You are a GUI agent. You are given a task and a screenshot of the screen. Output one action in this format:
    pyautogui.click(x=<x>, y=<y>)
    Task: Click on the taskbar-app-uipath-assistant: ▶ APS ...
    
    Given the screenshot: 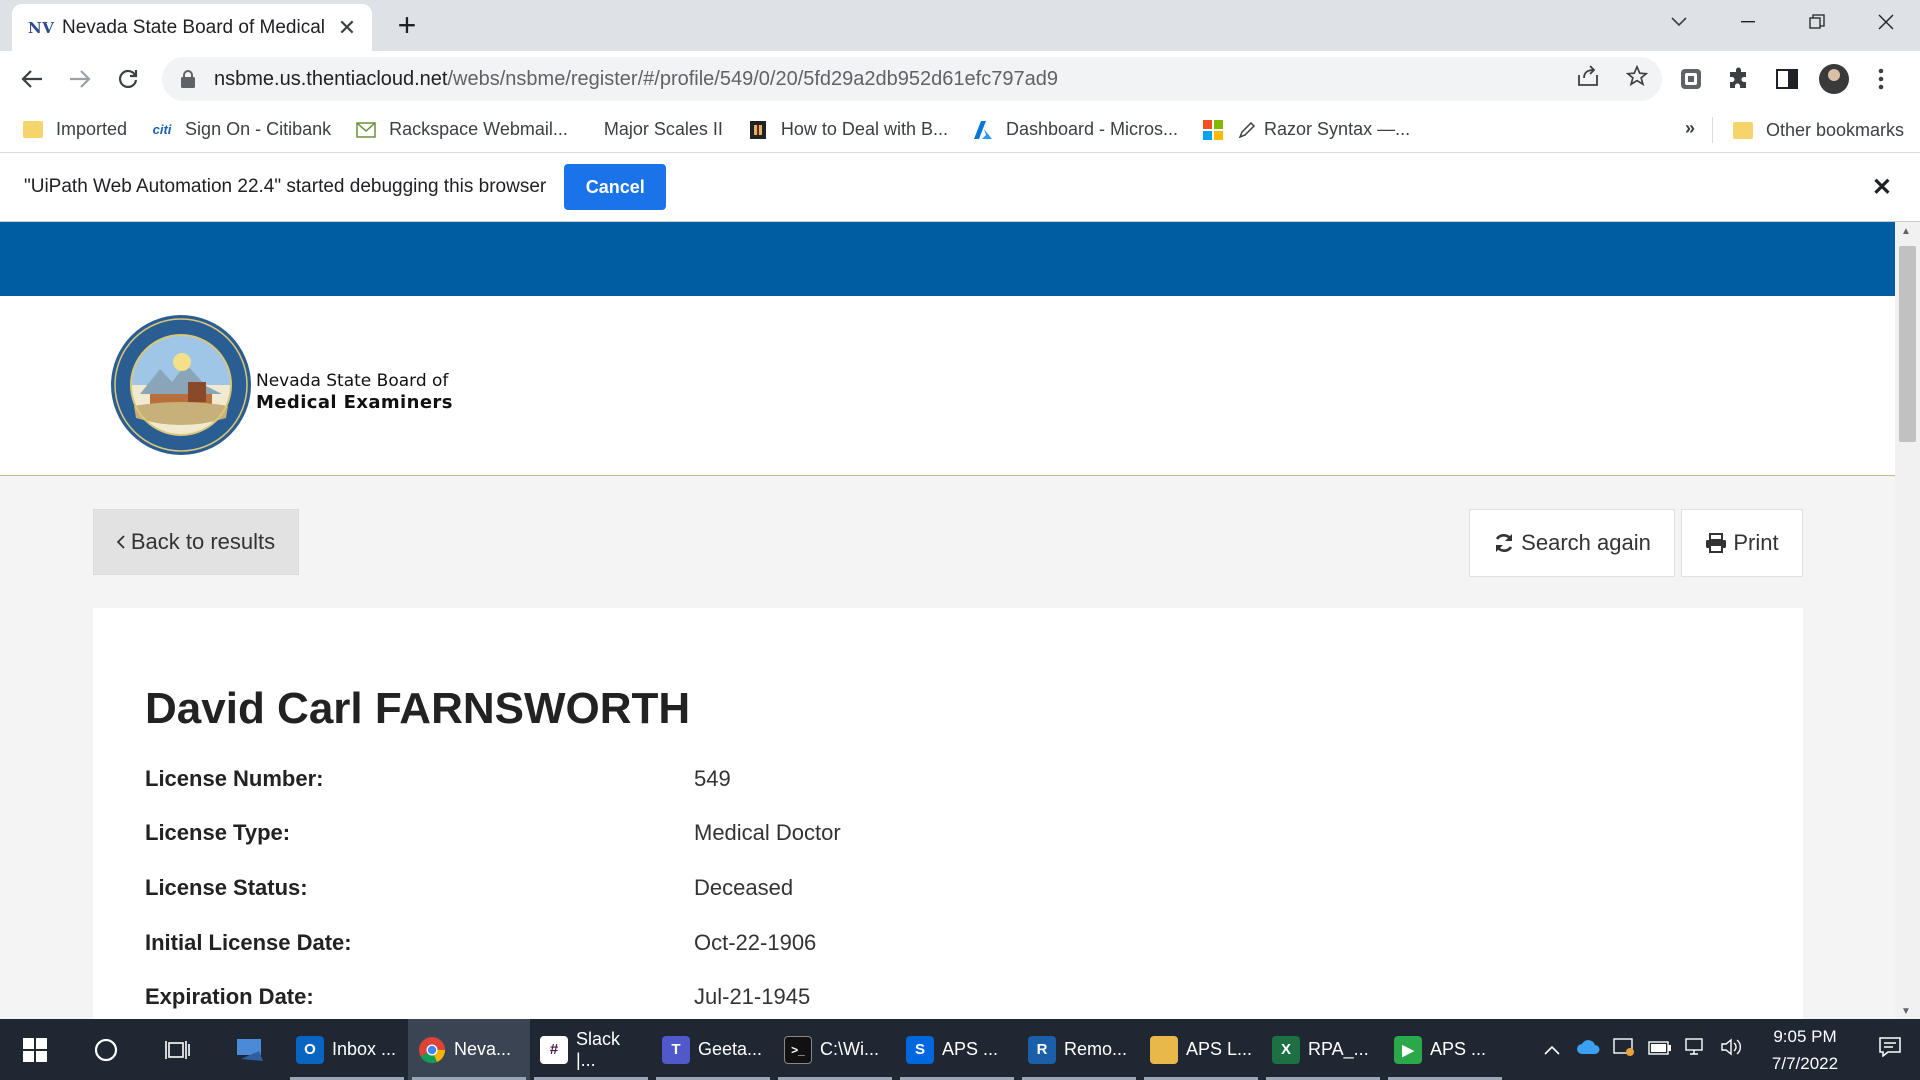 What is the action you would take?
    pyautogui.click(x=1445, y=1049)
    